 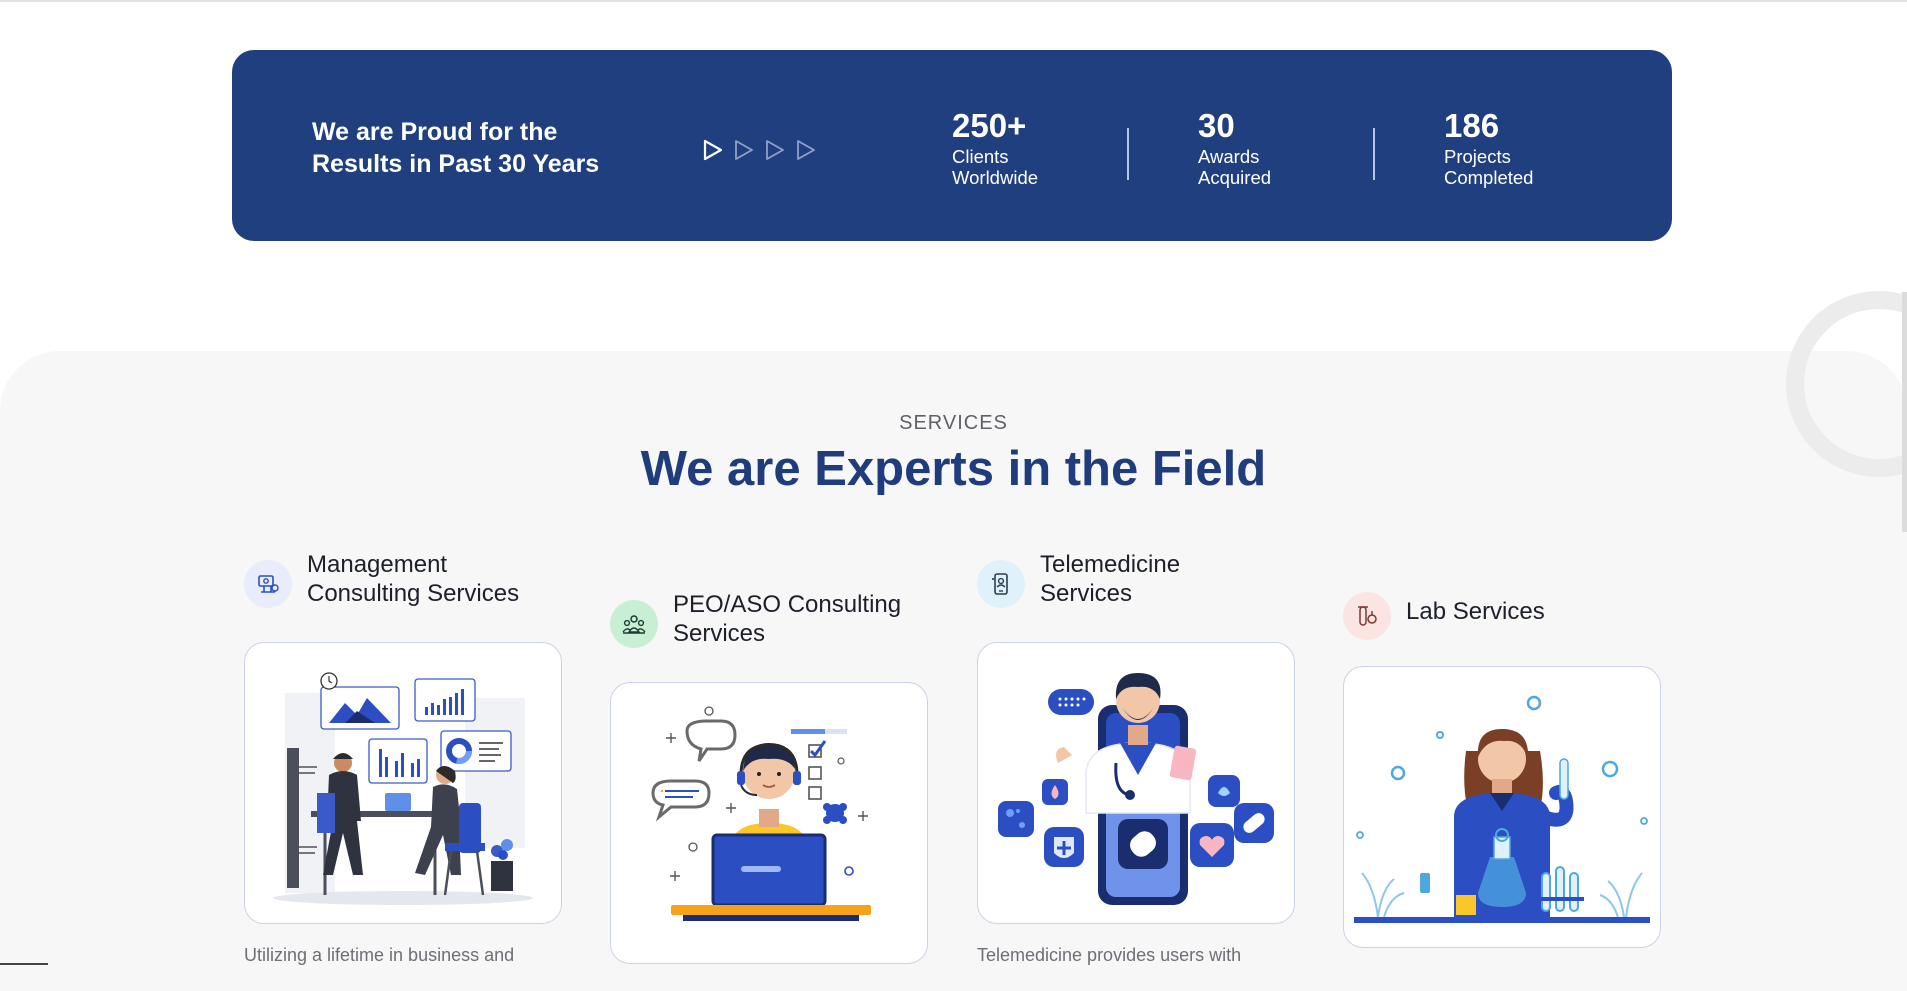 I want to click on banner-headline-line1: We are Proud for the, so click(x=435, y=132).